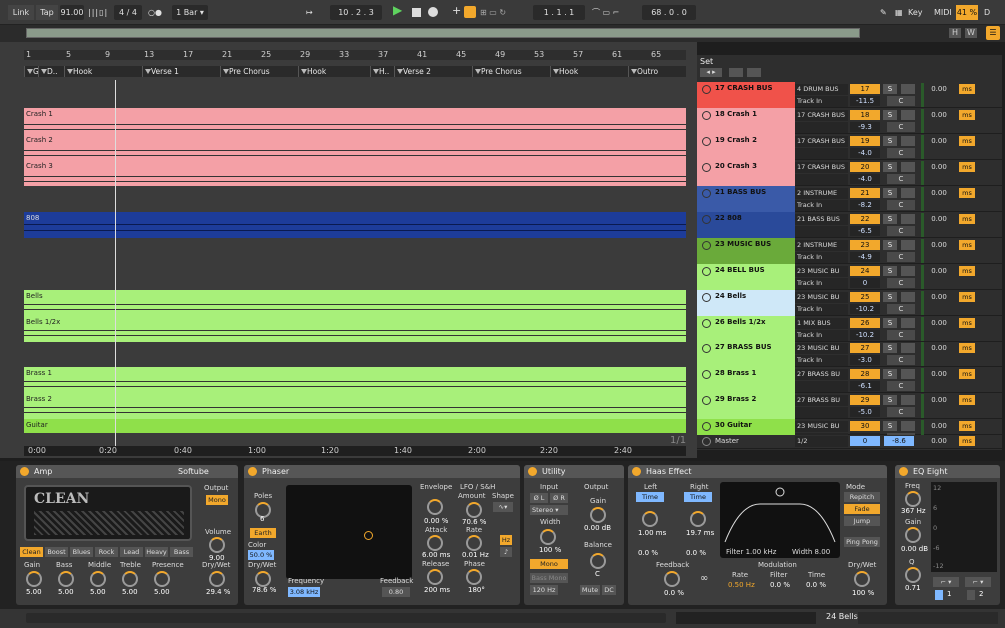 This screenshot has width=1005, height=628. Describe the element at coordinates (754, 72) in the screenshot. I see `lock-icon` at that location.